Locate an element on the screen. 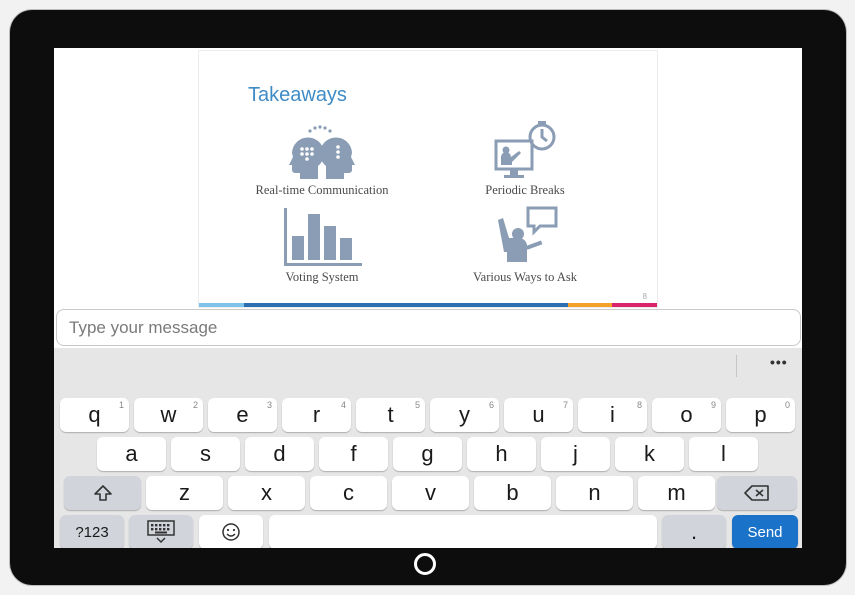  key-s: s is located at coordinates (205, 454).